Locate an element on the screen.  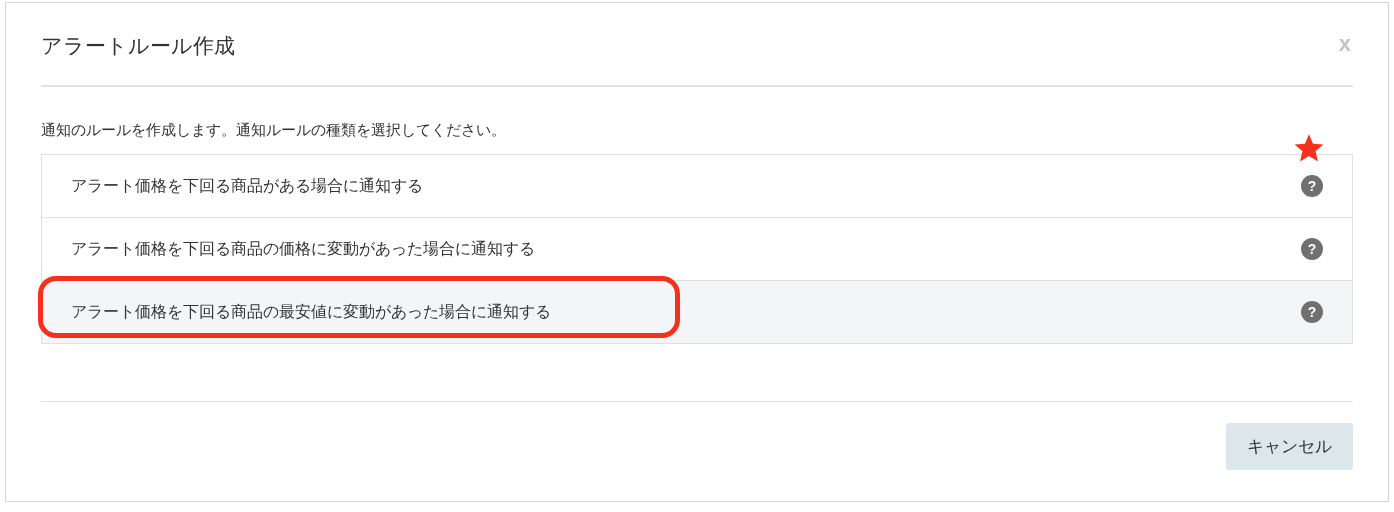
cancel-button: キャンセル is located at coordinates (1289, 446).